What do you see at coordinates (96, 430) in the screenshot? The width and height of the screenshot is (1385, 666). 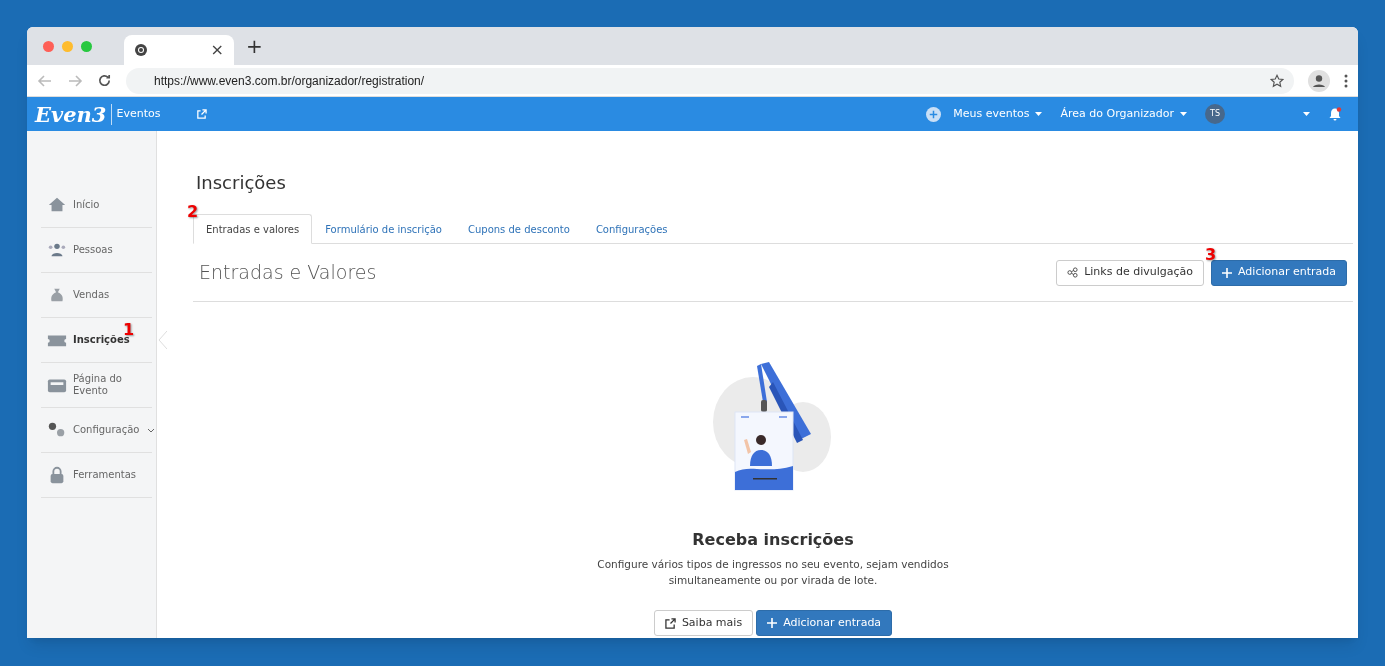 I see `sidebar-item: Configuração` at bounding box center [96, 430].